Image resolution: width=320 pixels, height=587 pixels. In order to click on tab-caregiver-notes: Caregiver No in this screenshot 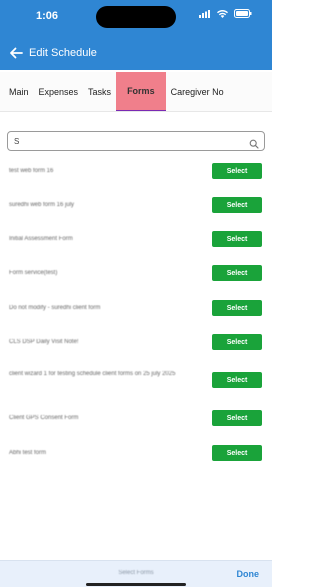, I will do `click(197, 91)`.